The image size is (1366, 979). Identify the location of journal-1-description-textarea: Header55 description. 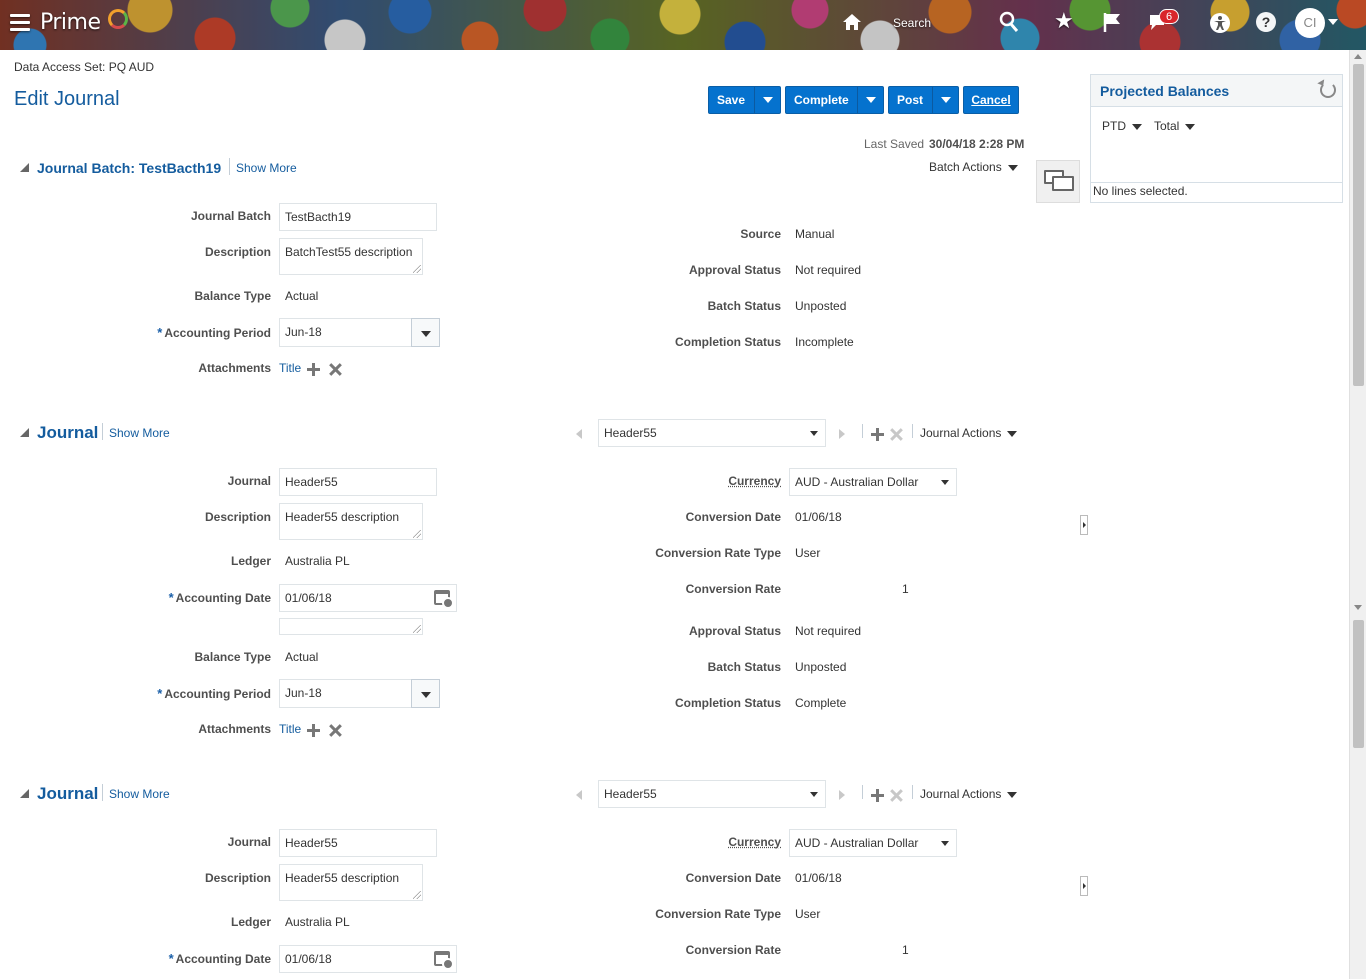
(351, 521).